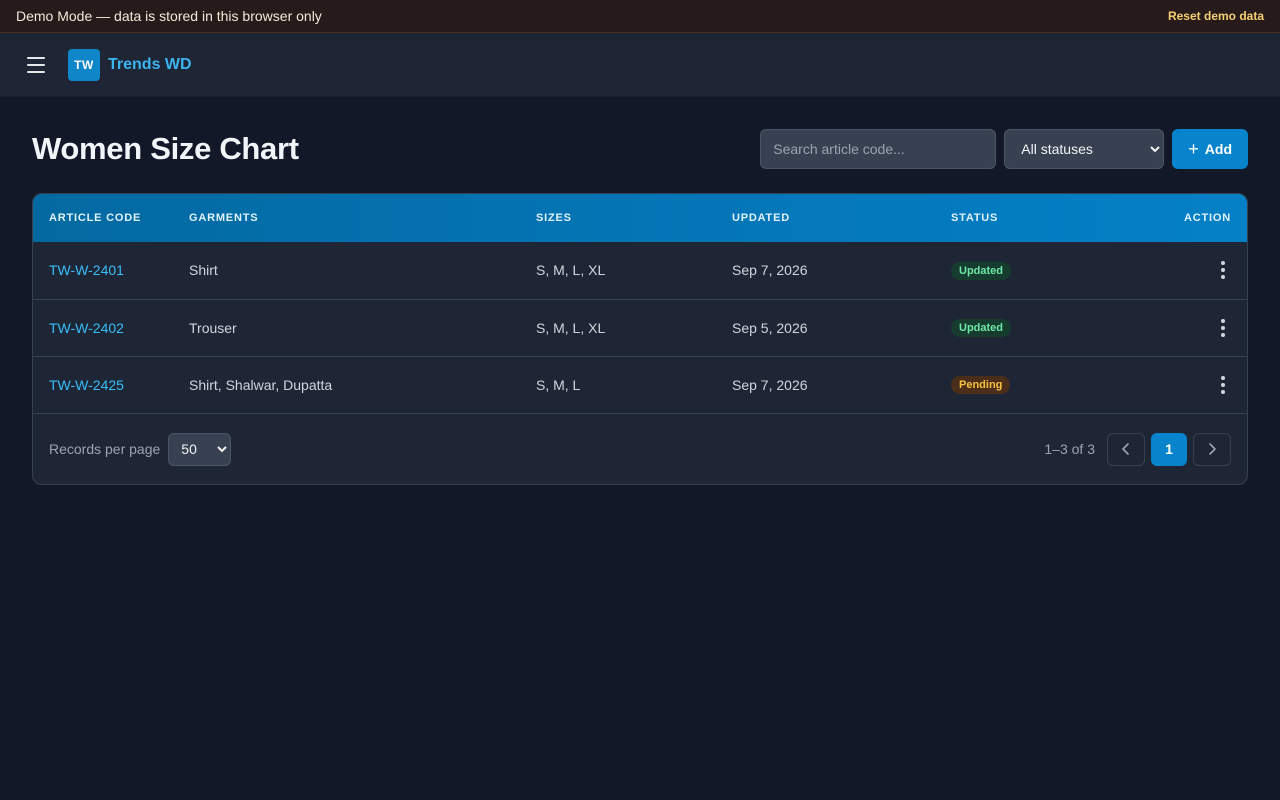 The width and height of the screenshot is (1280, 800). What do you see at coordinates (1218, 149) in the screenshot?
I see `add-button-label: Add` at bounding box center [1218, 149].